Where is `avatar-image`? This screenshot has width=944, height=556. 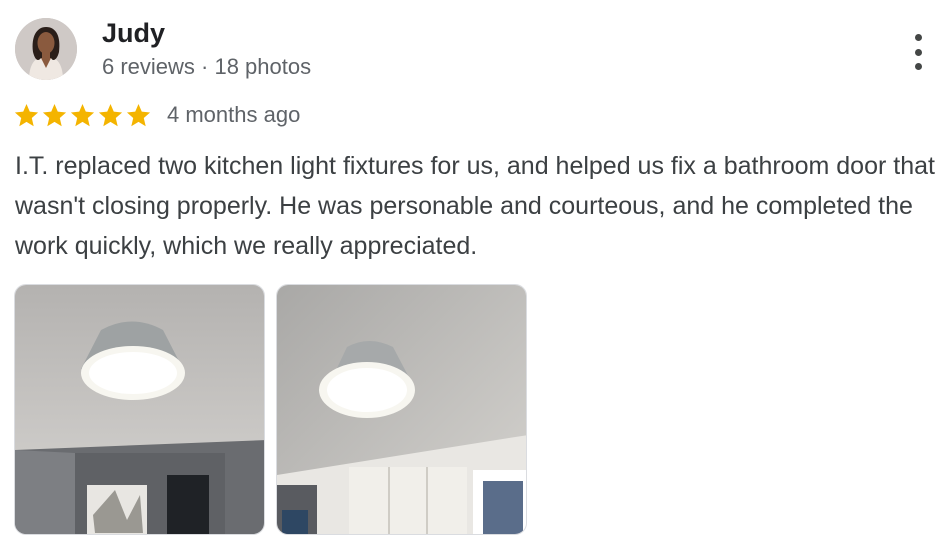 avatar-image is located at coordinates (46, 49).